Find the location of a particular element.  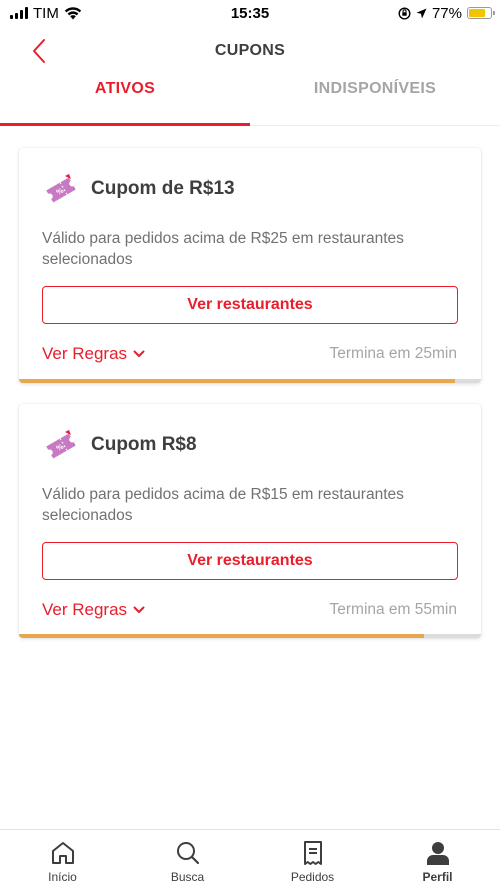

page-title: CUPONS is located at coordinates (250, 50).